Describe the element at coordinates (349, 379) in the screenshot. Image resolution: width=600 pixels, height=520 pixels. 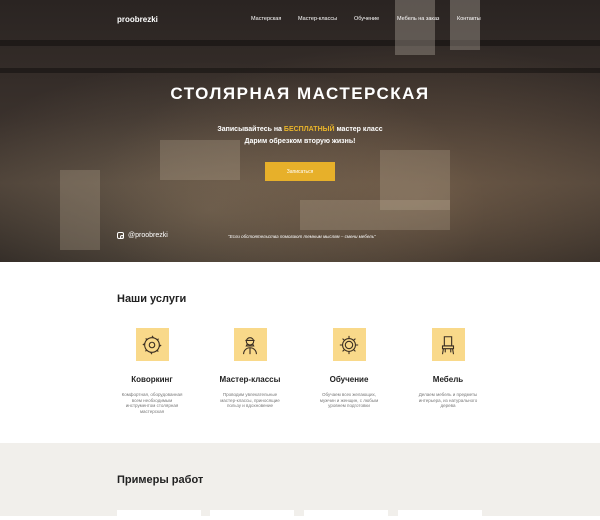
I see `service-title: Обучение` at that location.